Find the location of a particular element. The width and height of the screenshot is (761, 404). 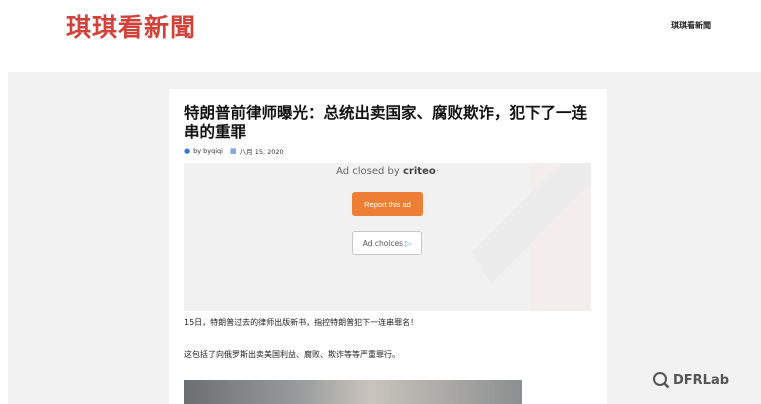

watermark-text: DFRLab is located at coordinates (701, 380).